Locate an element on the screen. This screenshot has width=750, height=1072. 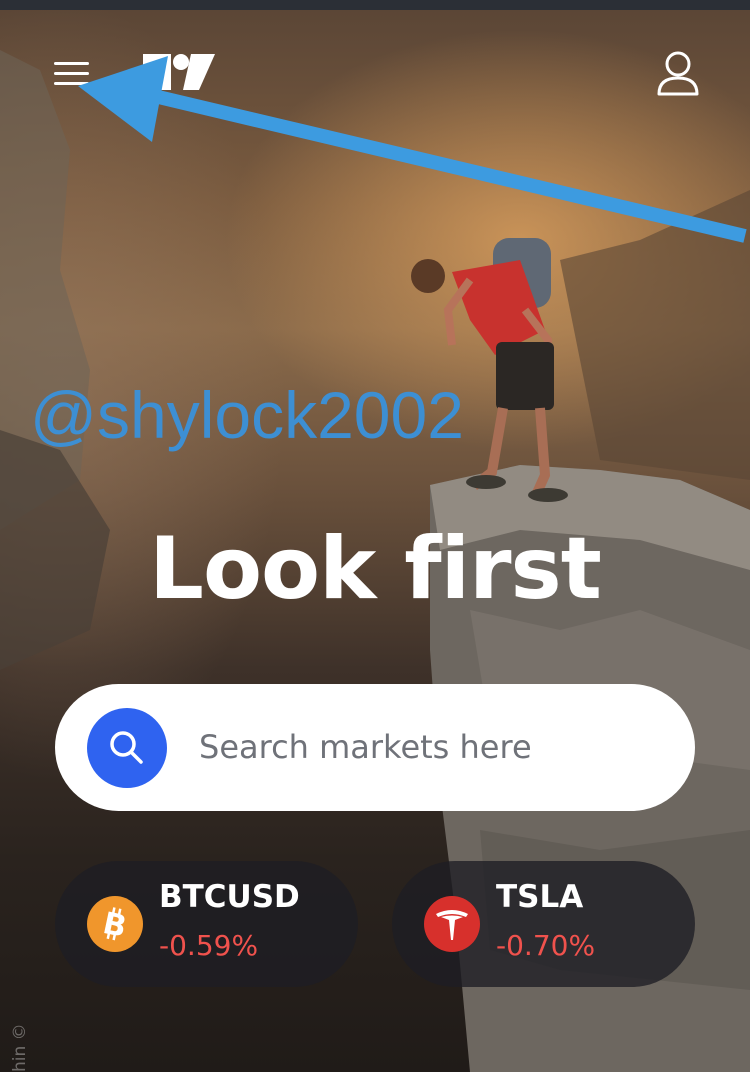
ticker-card-tsla: TSLA -0.70% is located at coordinates (543, 924).